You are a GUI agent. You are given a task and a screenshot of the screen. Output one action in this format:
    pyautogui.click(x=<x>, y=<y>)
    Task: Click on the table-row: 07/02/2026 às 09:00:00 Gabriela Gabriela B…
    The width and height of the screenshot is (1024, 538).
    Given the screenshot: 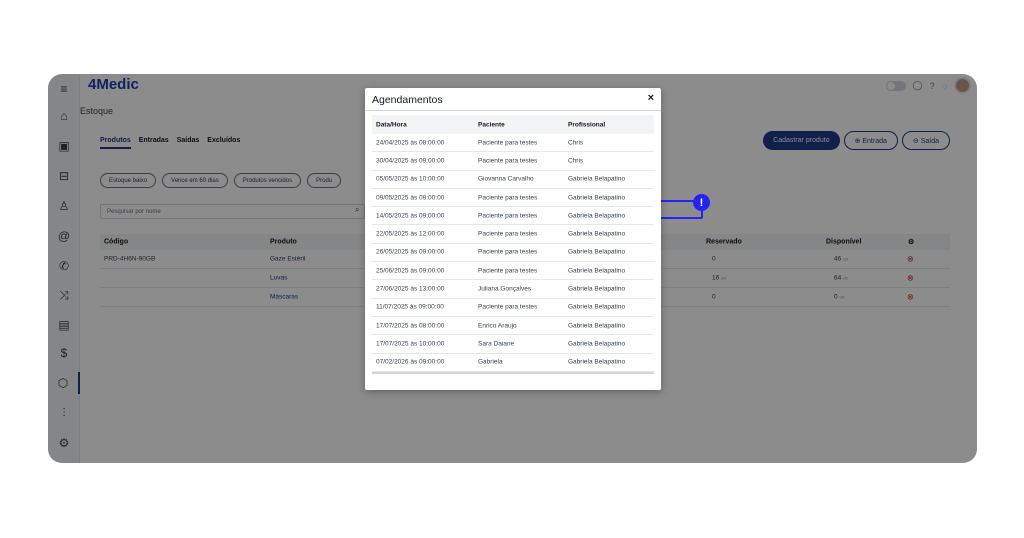 What is the action you would take?
    pyautogui.click(x=513, y=363)
    